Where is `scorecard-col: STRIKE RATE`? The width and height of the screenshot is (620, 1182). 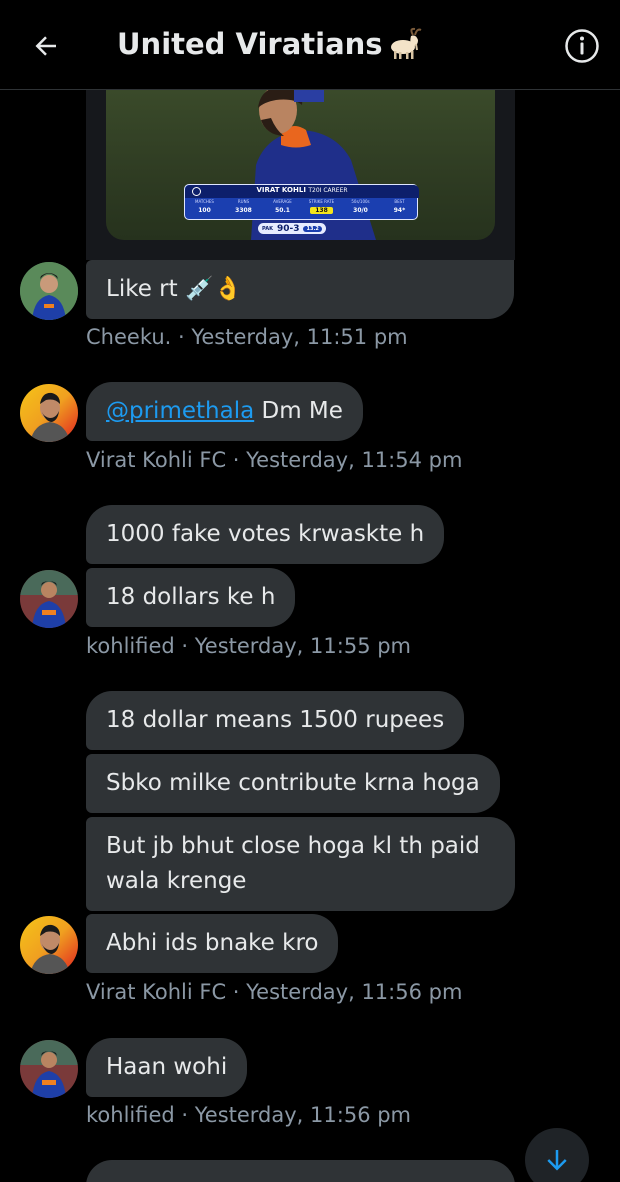
scorecard-col: STRIKE RATE is located at coordinates (321, 201).